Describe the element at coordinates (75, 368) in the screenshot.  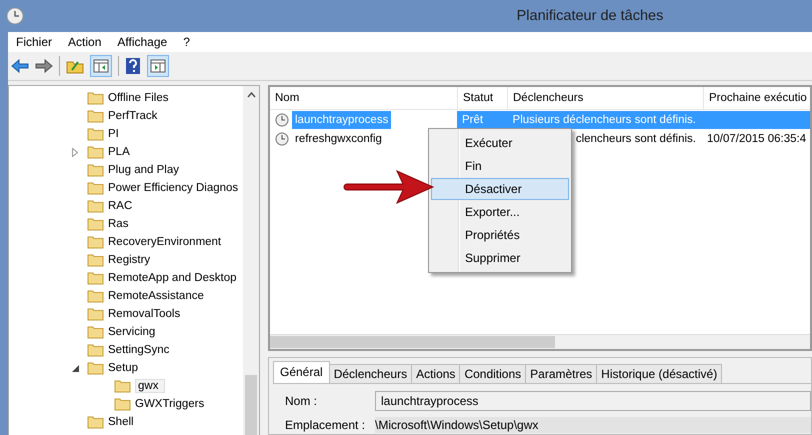
I see `expanded-triangle-icon` at that location.